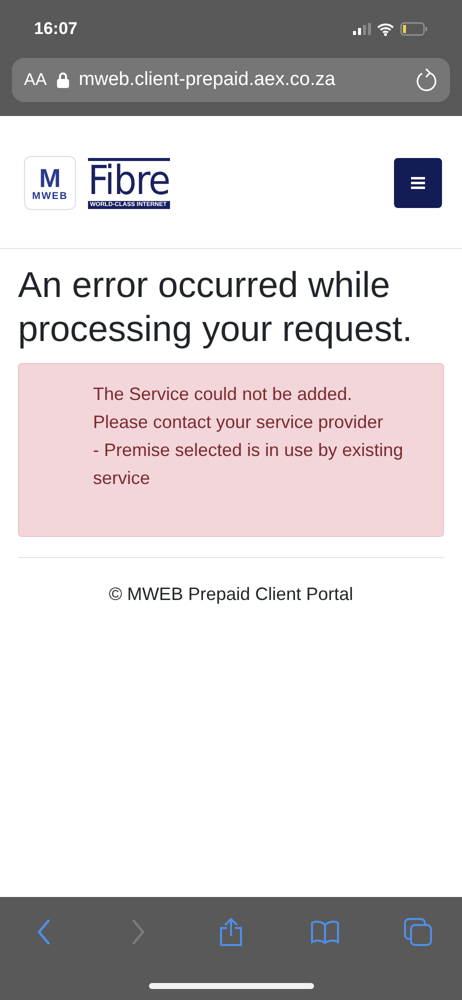  Describe the element at coordinates (325, 932) in the screenshot. I see `book-icon` at that location.